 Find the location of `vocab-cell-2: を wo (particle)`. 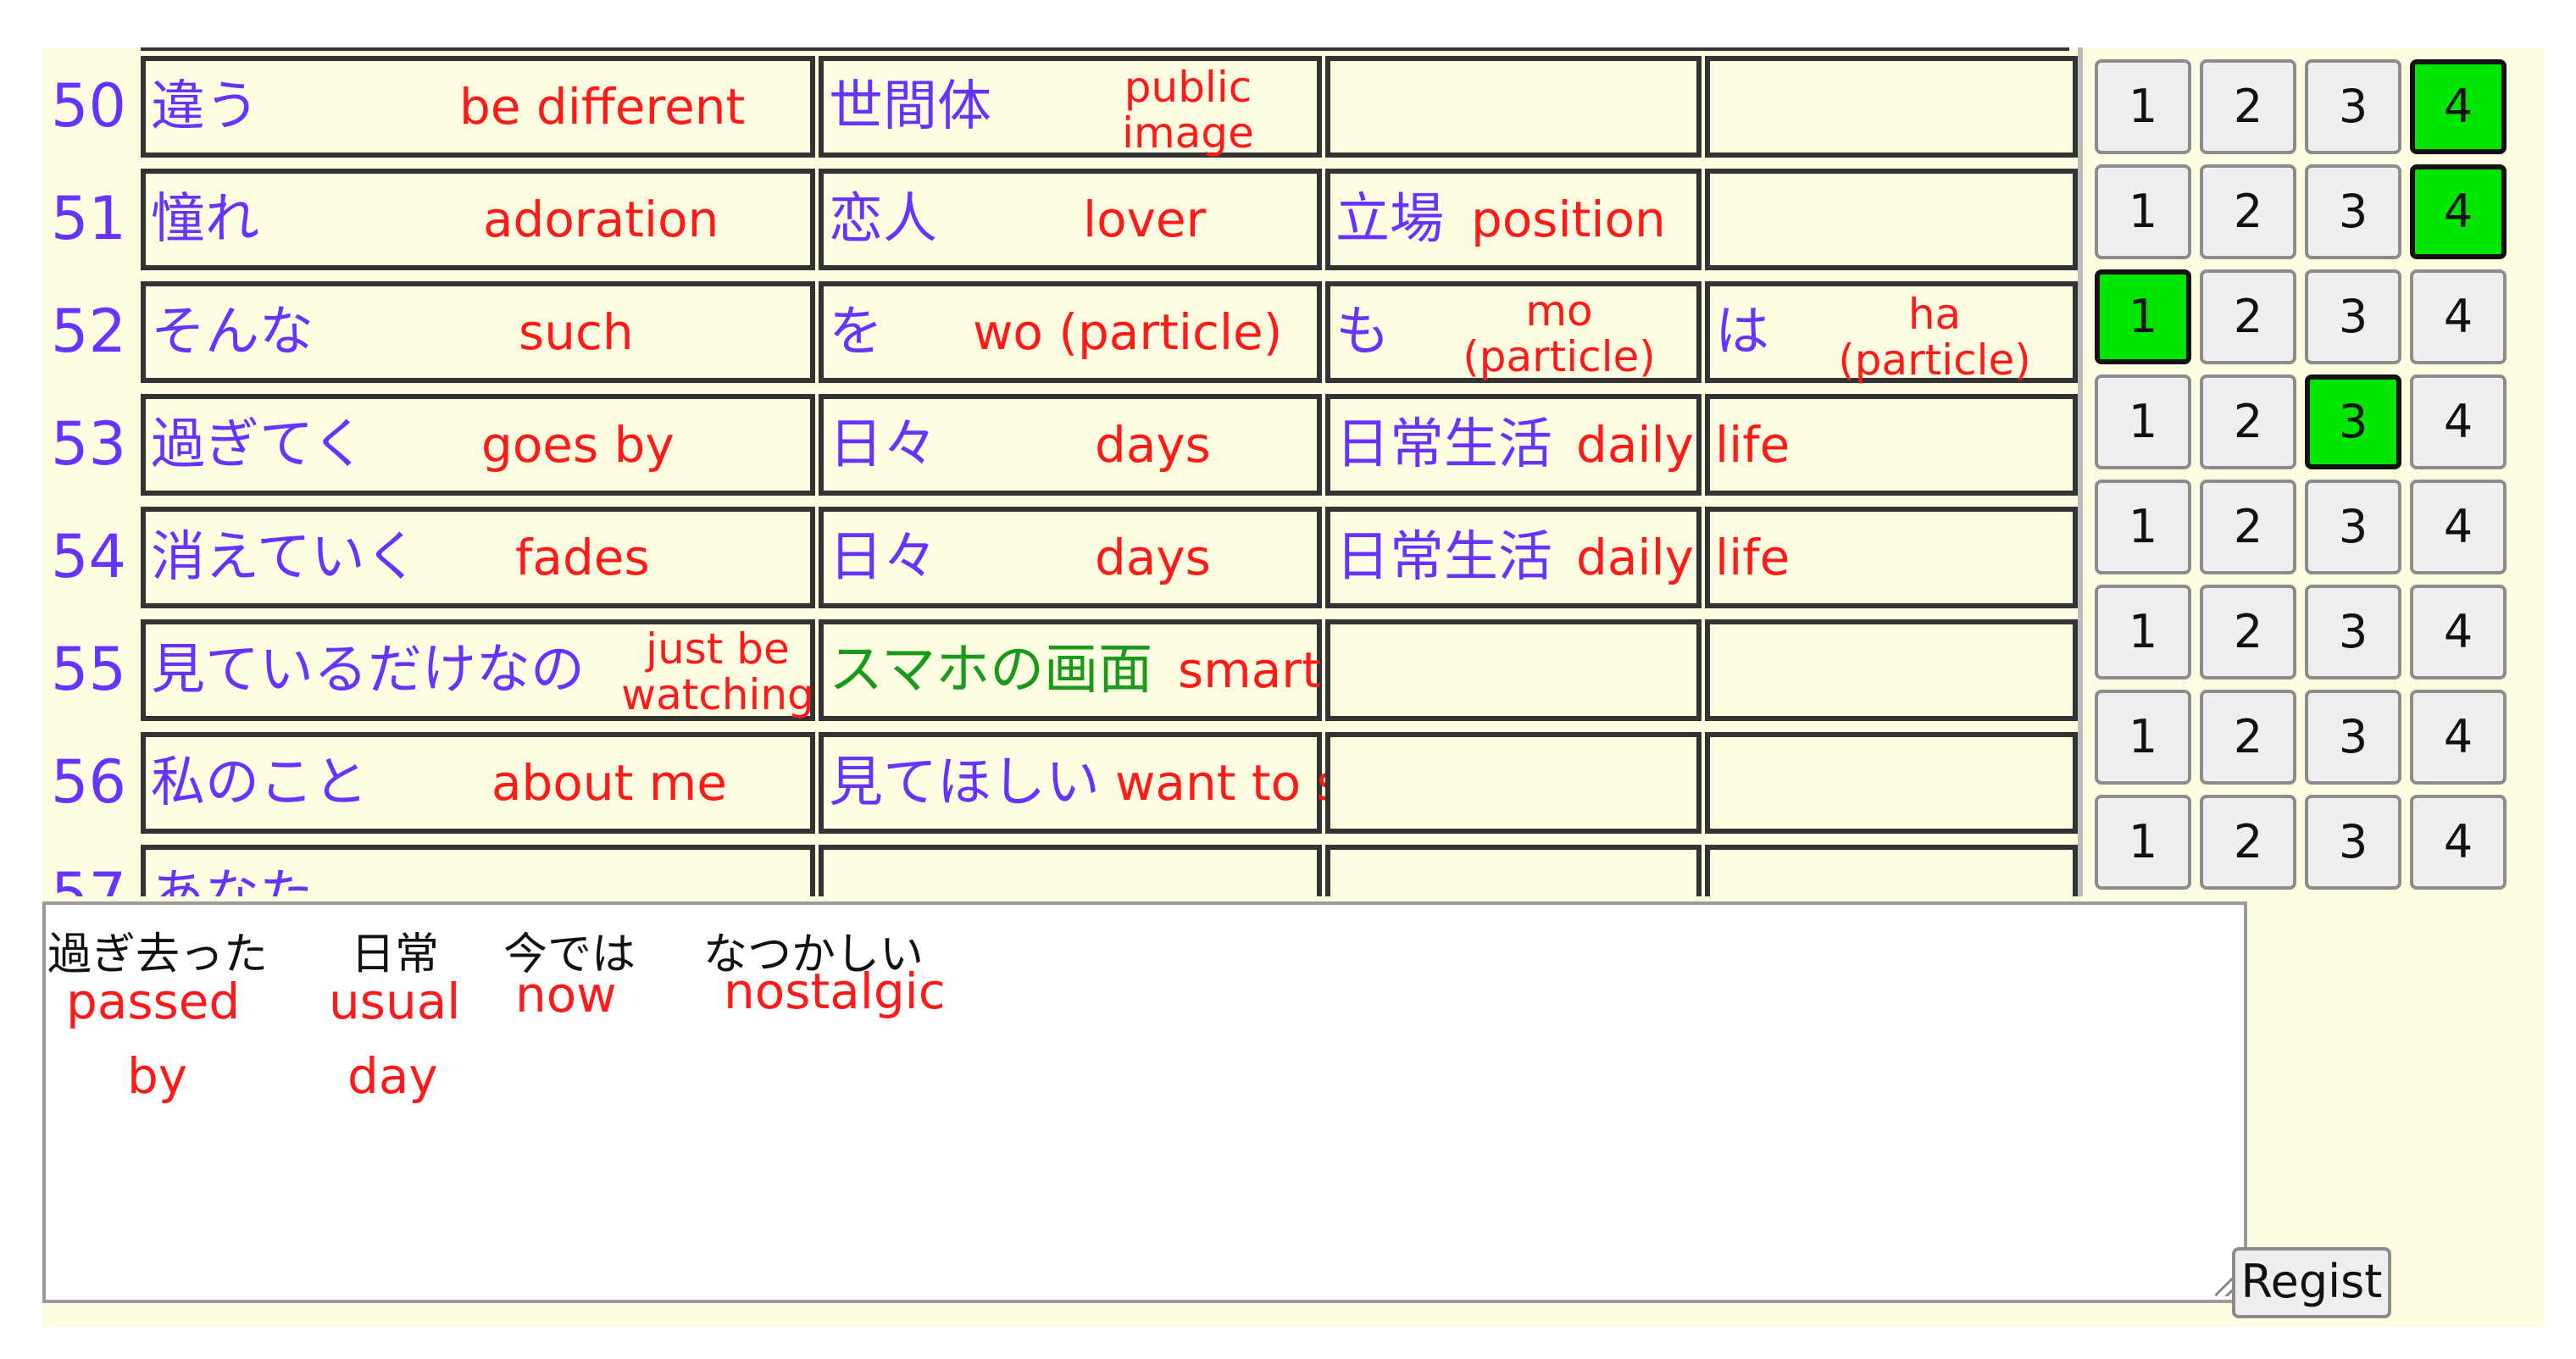

vocab-cell-2: を wo (particle) is located at coordinates (1070, 332).